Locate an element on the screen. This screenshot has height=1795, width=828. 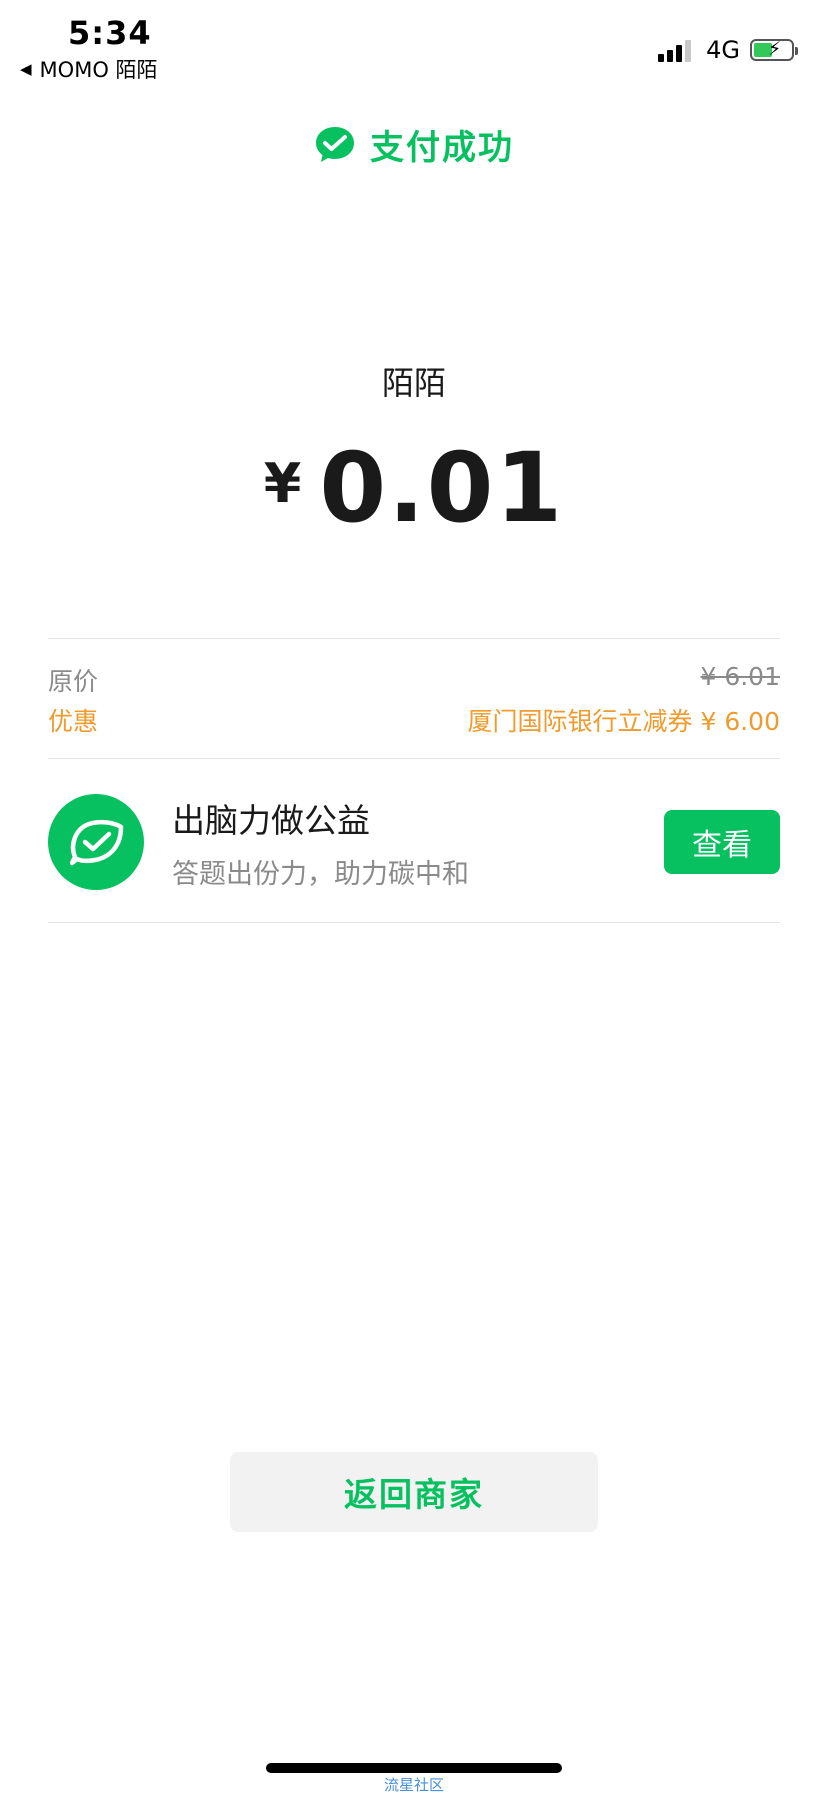
status-time: 5:34 is located at coordinates (110, 33).